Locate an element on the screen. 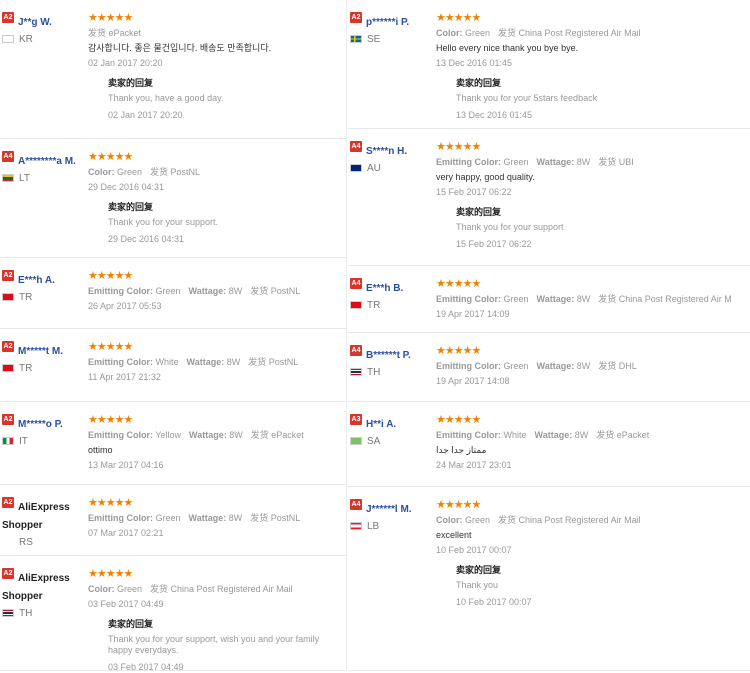 This screenshot has width=750, height=673. reviewer-name: J******l M. is located at coordinates (389, 509).